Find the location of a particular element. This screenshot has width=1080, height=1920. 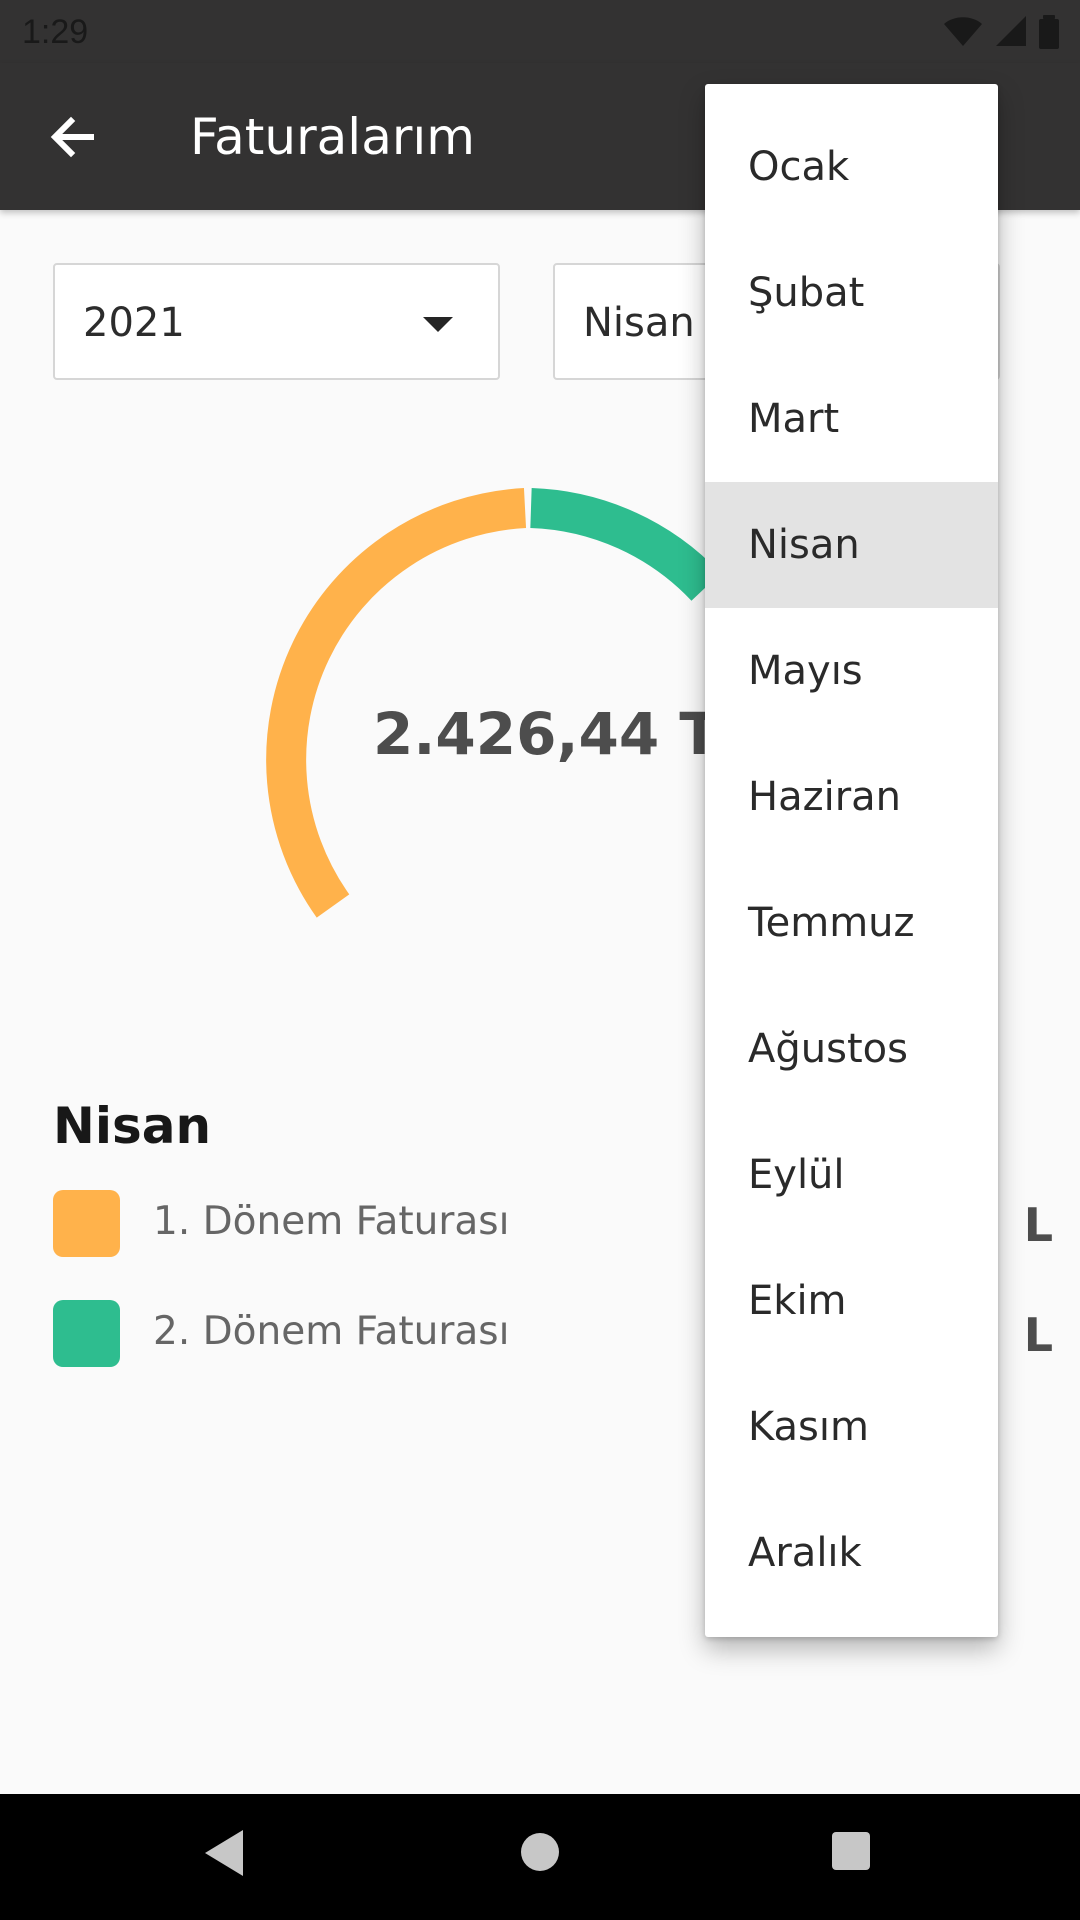

month-option-subat: Şubat is located at coordinates (851, 293).